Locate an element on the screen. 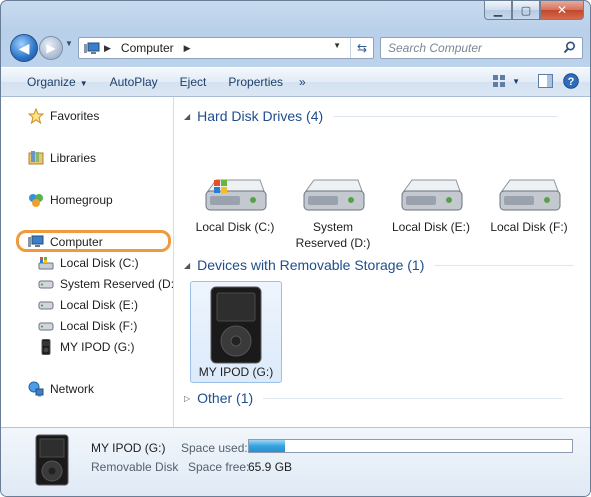  computer-icon is located at coordinates (36, 242).